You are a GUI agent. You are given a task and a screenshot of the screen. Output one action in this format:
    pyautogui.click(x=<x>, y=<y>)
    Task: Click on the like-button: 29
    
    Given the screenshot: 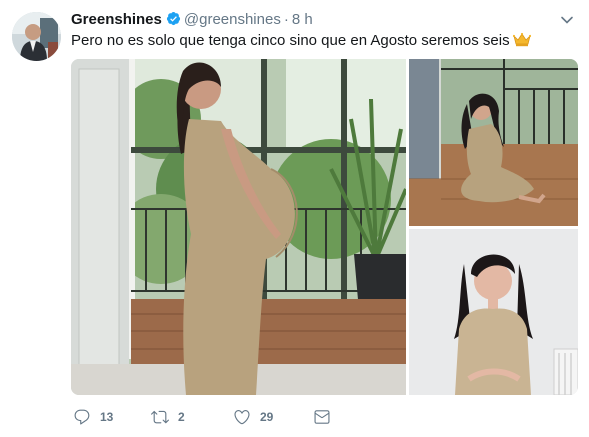 What is the action you would take?
    pyautogui.click(x=253, y=417)
    